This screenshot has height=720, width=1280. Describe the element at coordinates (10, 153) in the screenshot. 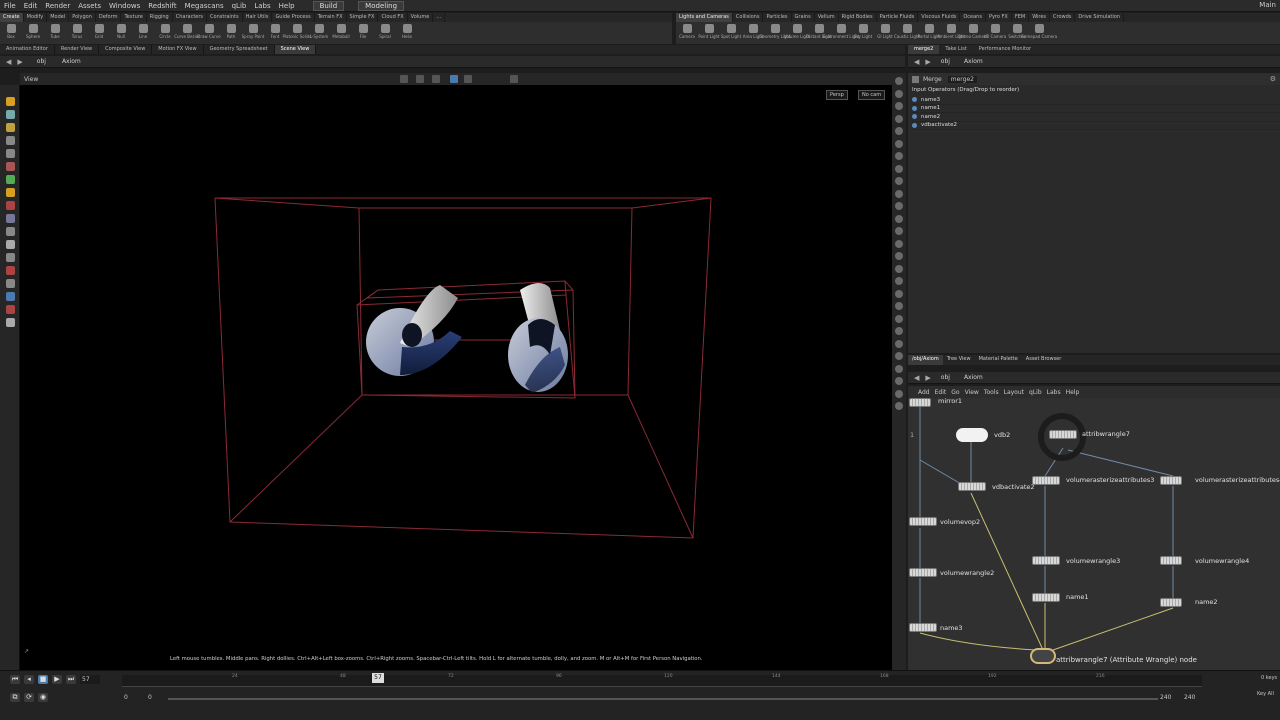

I see `scale-tool-icon` at that location.